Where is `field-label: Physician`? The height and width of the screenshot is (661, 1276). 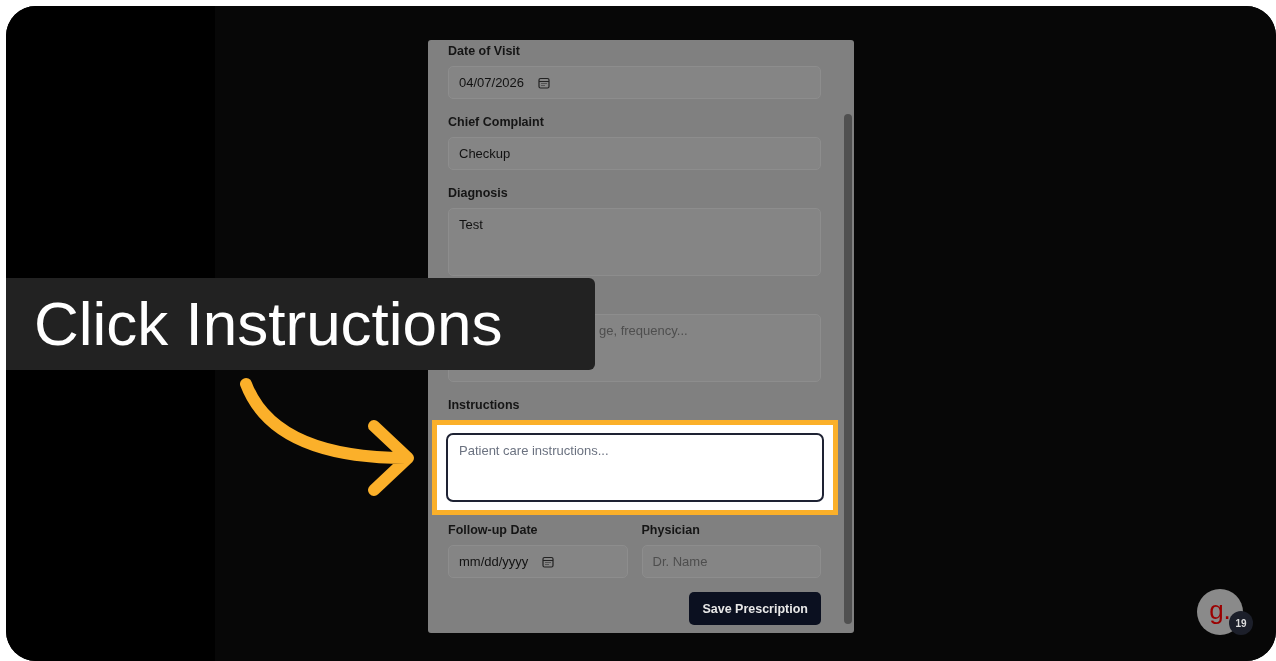 field-label: Physician is located at coordinates (671, 530).